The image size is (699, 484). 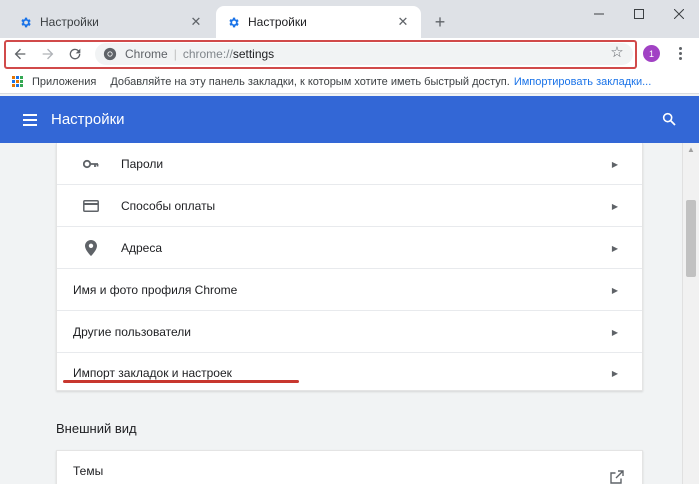 What do you see at coordinates (168, 206) in the screenshot?
I see `row-label: Способы оплаты` at bounding box center [168, 206].